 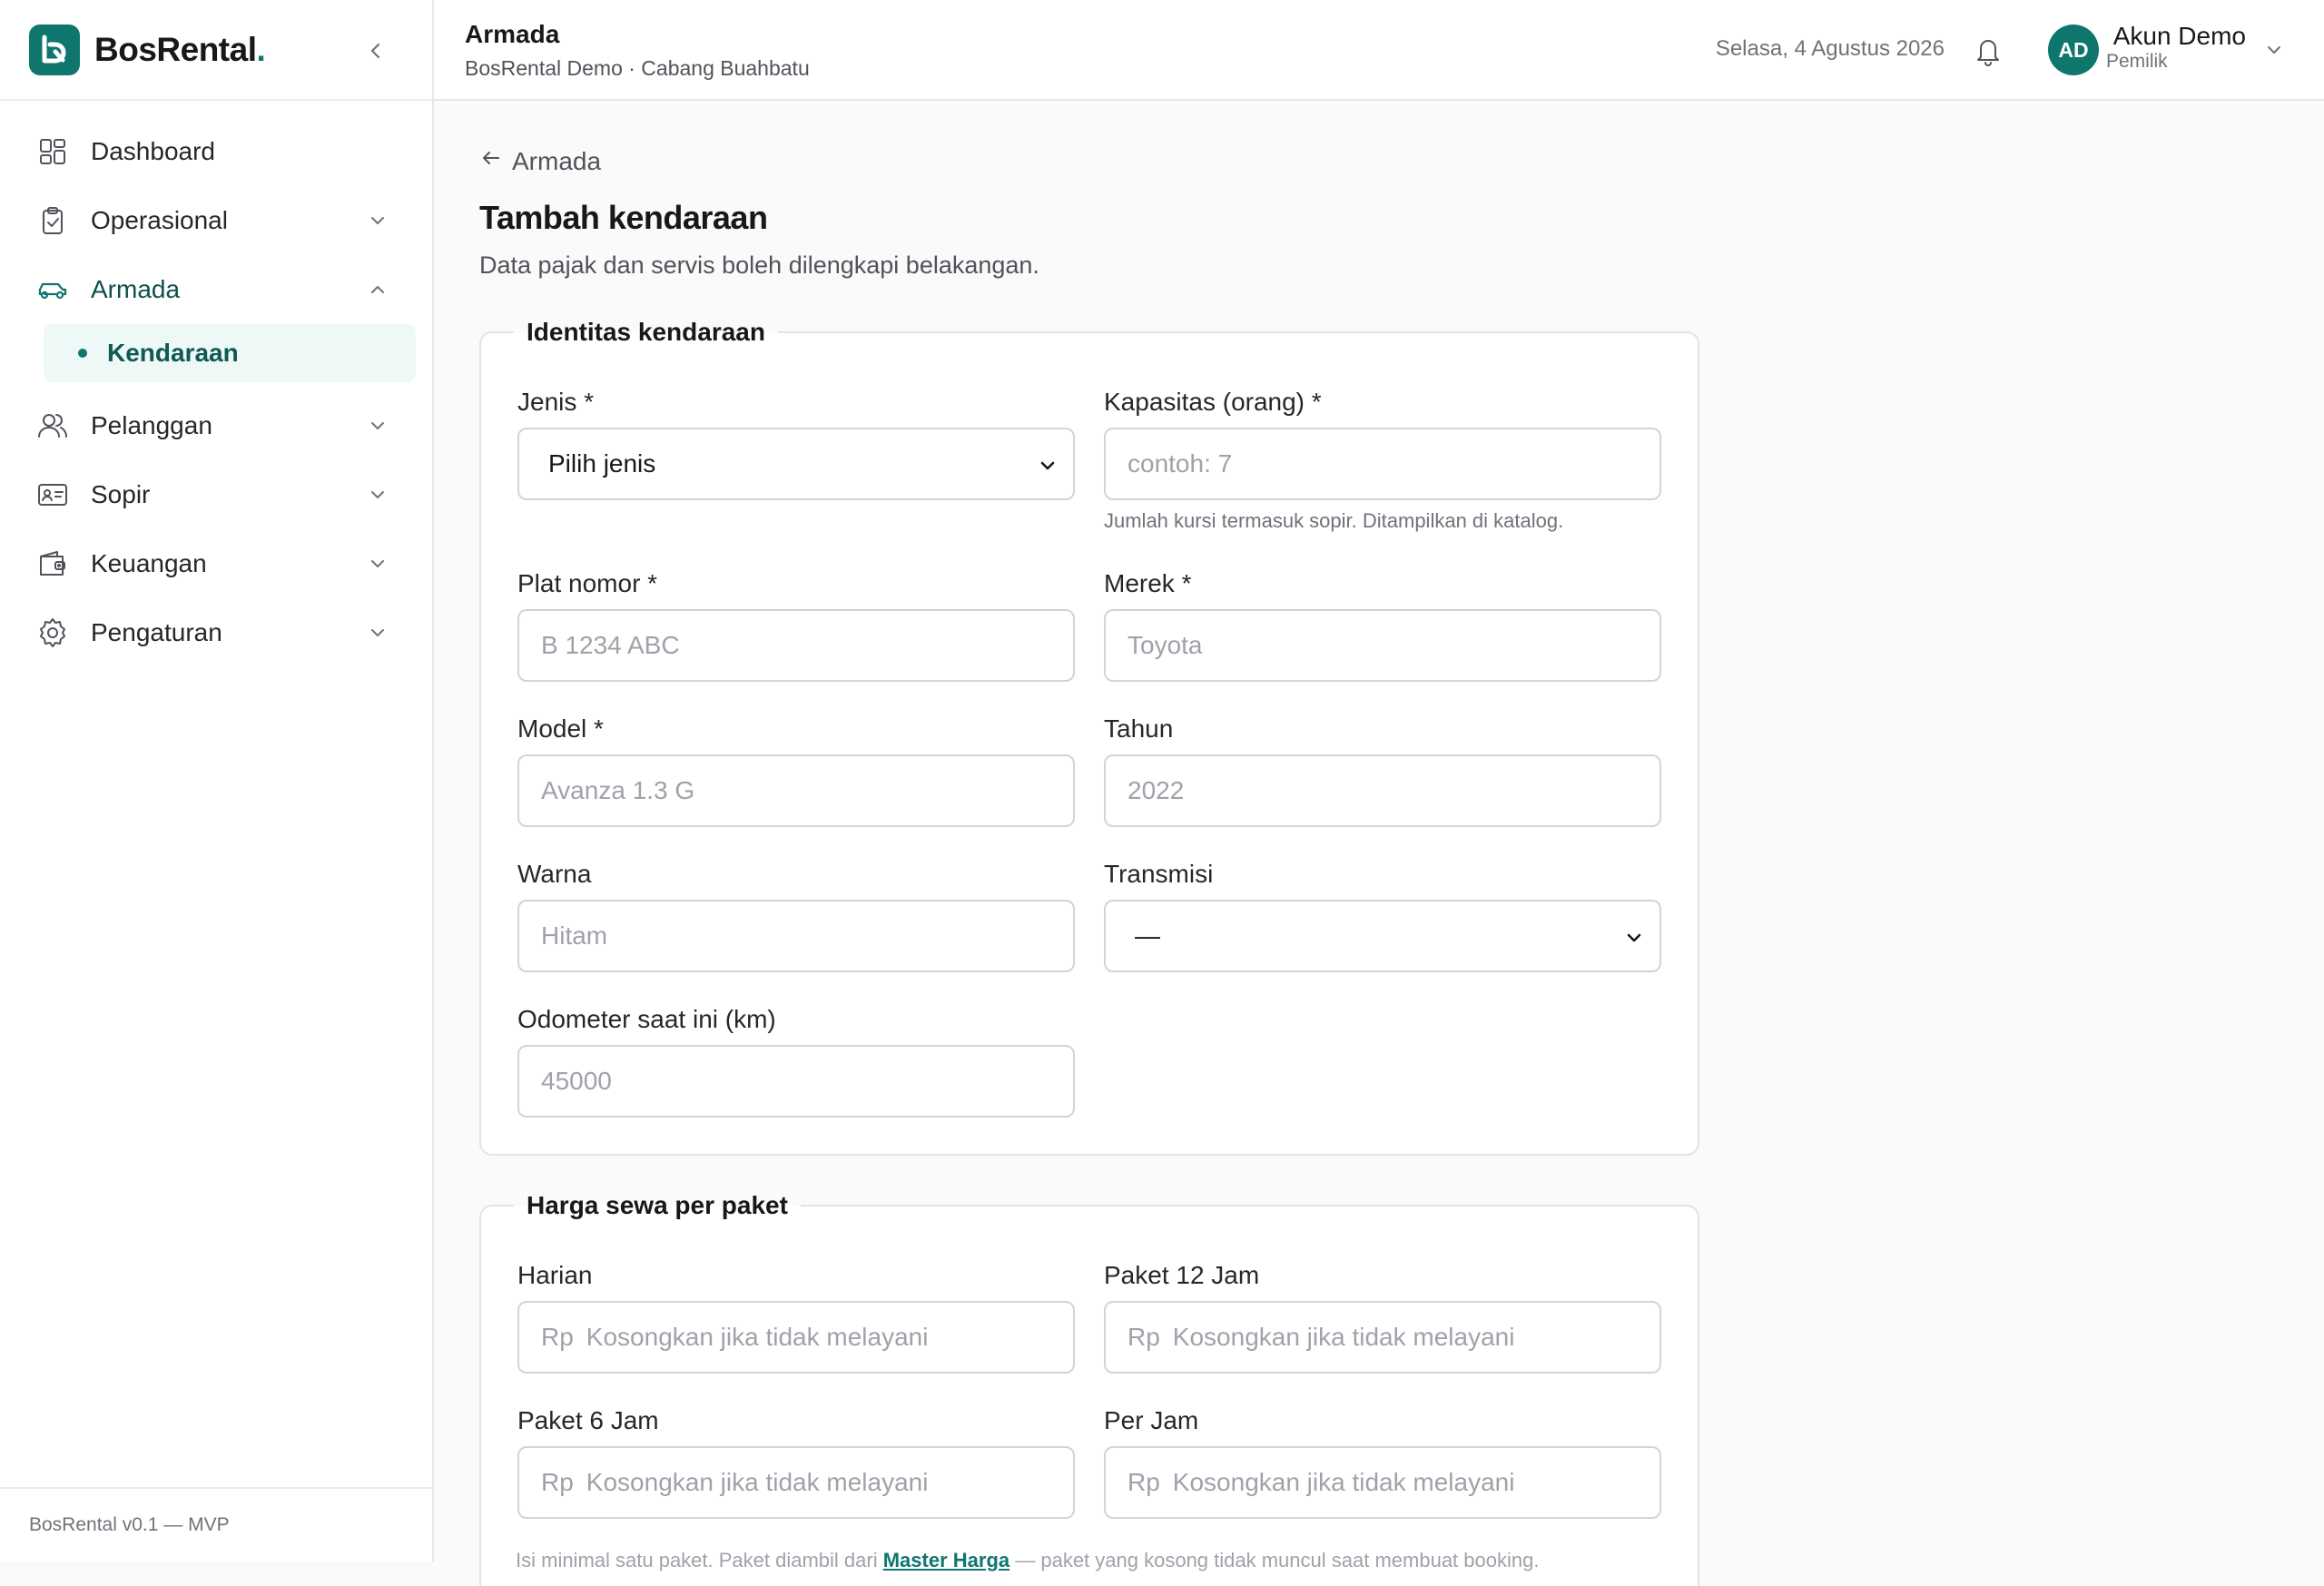 I want to click on sidebar-item-label: Armada, so click(x=136, y=289).